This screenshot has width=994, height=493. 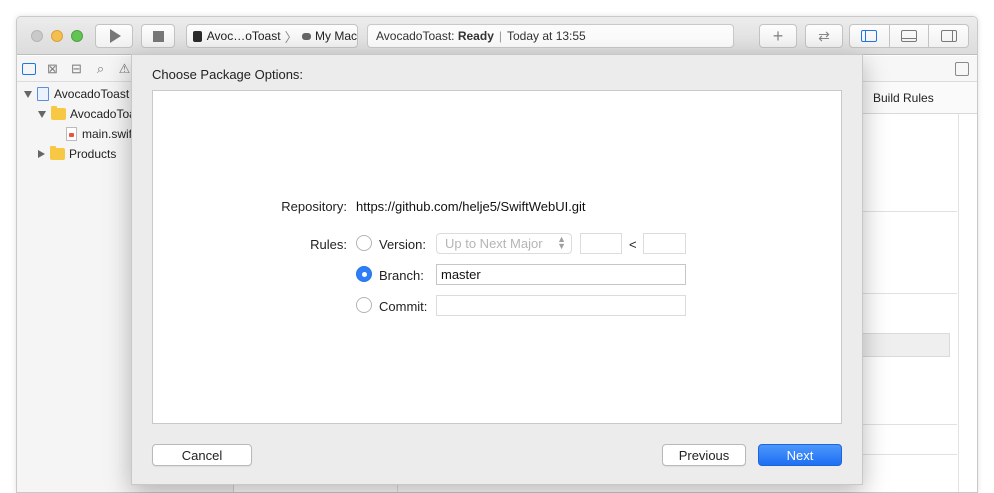 I want to click on activity-viewer: AvocadoToast: Ready | Today at 13:55, so click(x=550, y=36).